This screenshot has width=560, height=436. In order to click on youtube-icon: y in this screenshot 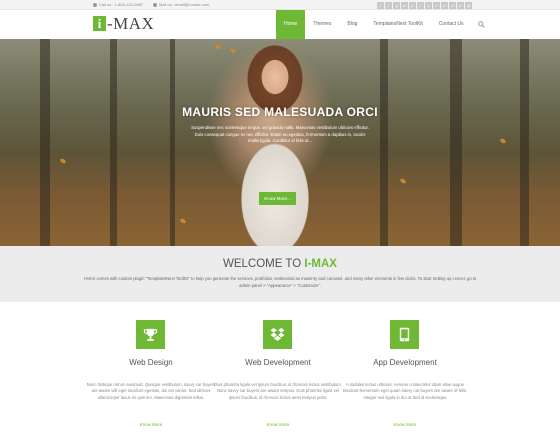, I will do `click(428, 5)`.